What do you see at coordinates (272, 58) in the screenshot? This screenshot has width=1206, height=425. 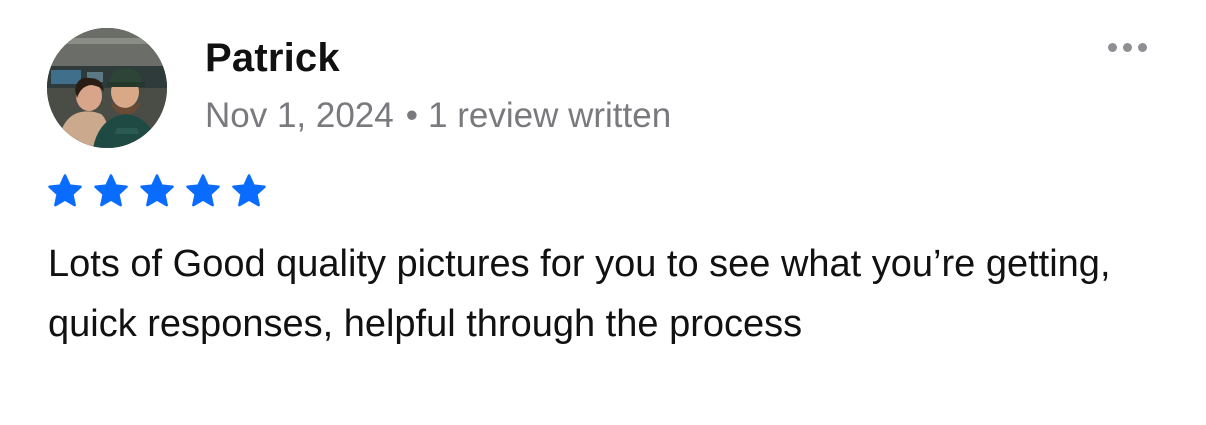 I see `author-name: Patrick` at bounding box center [272, 58].